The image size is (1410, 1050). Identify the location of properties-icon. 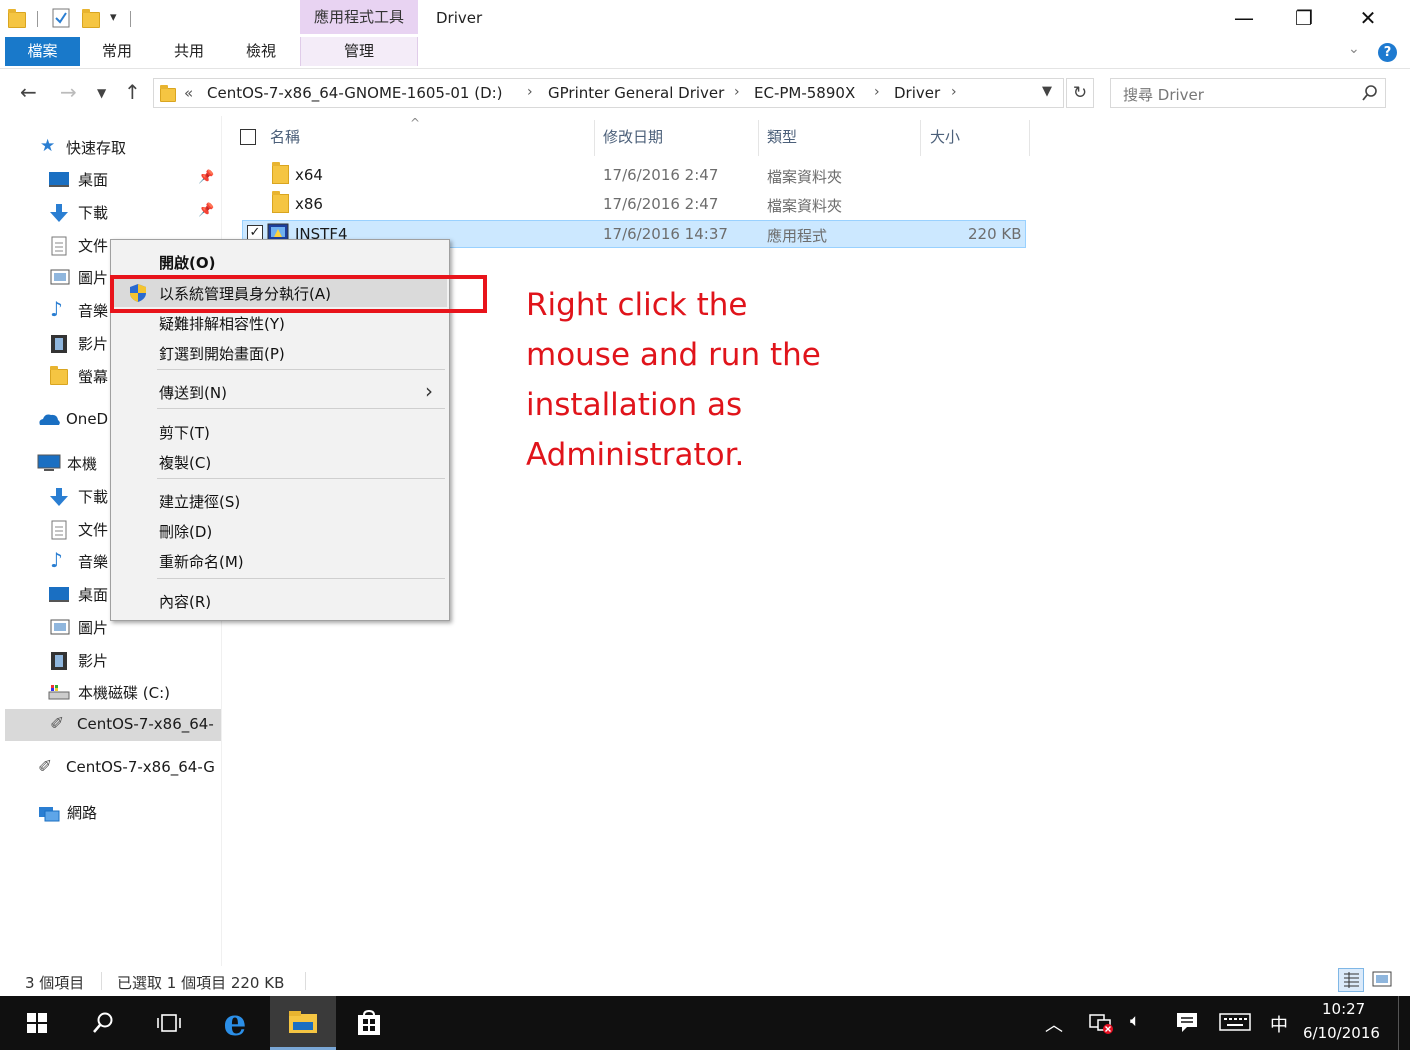
(61, 18).